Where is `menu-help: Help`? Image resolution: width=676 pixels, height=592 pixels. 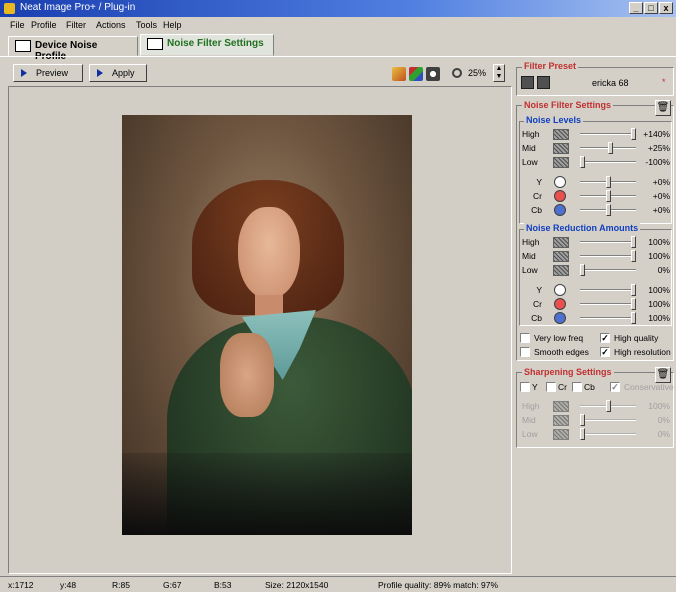
menu-help: Help is located at coordinates (172, 25).